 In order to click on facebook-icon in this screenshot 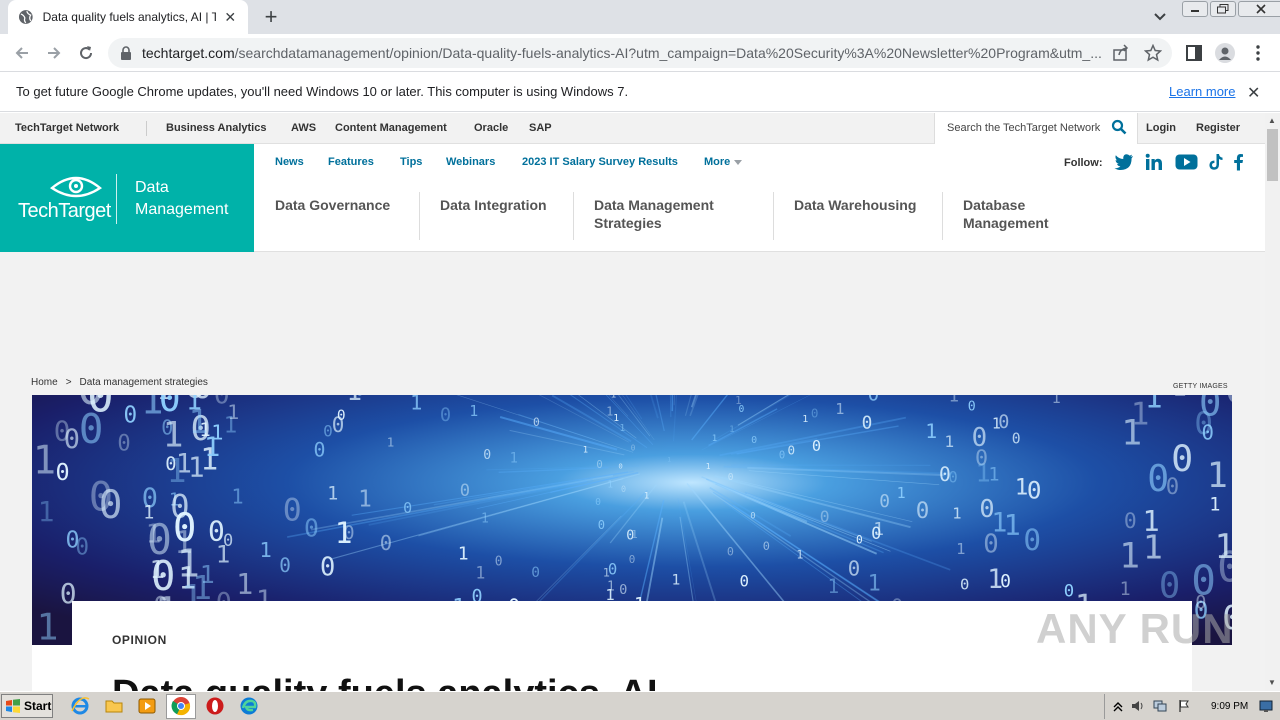, I will do `click(1238, 162)`.